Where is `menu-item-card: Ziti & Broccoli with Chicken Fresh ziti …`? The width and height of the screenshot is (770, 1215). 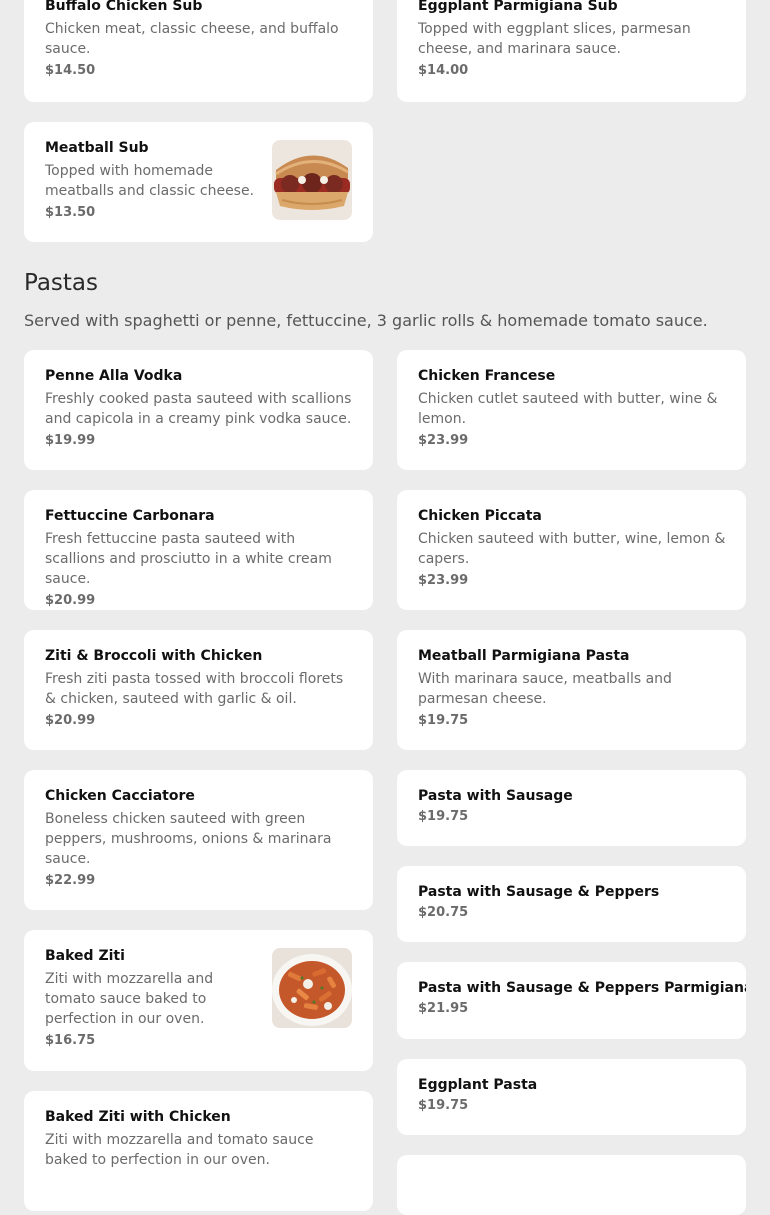 menu-item-card: Ziti & Broccoli with Chicken Fresh ziti … is located at coordinates (198, 690).